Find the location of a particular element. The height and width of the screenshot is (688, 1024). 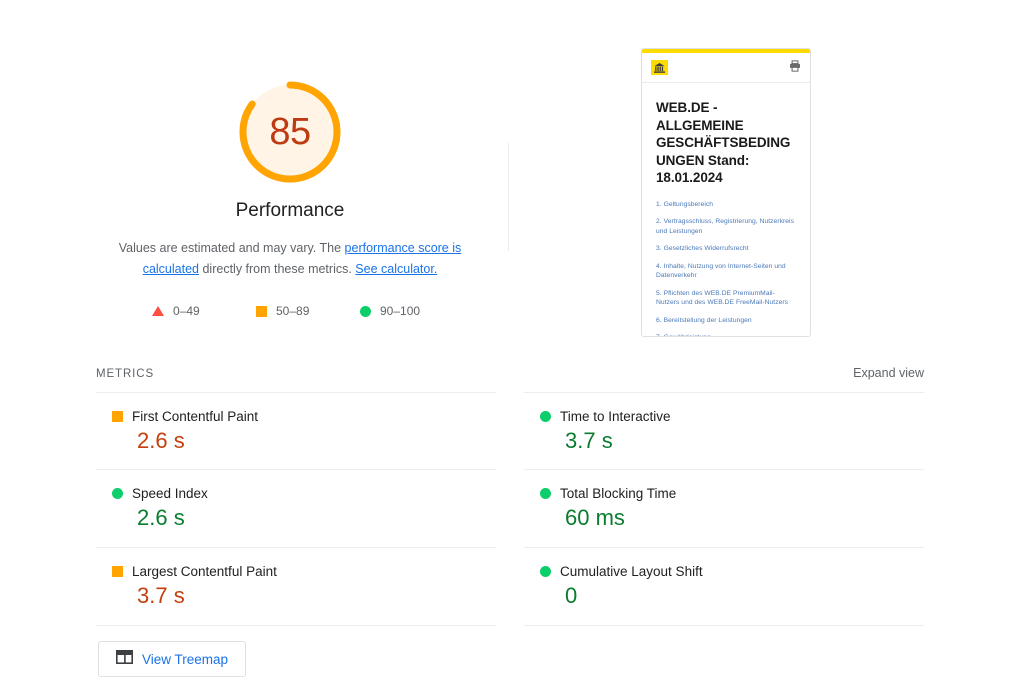

performance-gauge: 85 is located at coordinates (290, 132).